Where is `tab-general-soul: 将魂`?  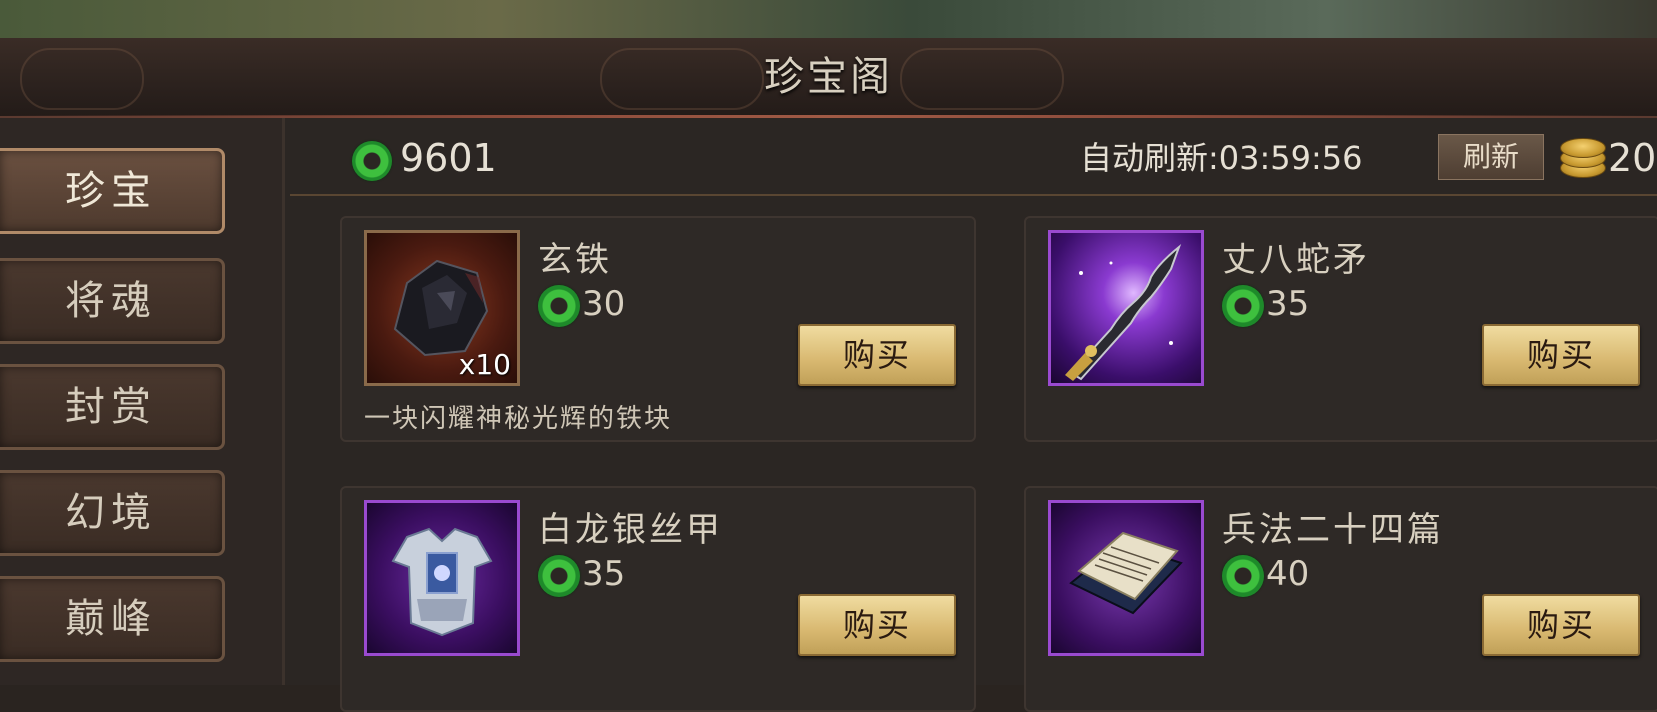 tab-general-soul: 将魂 is located at coordinates (112, 301).